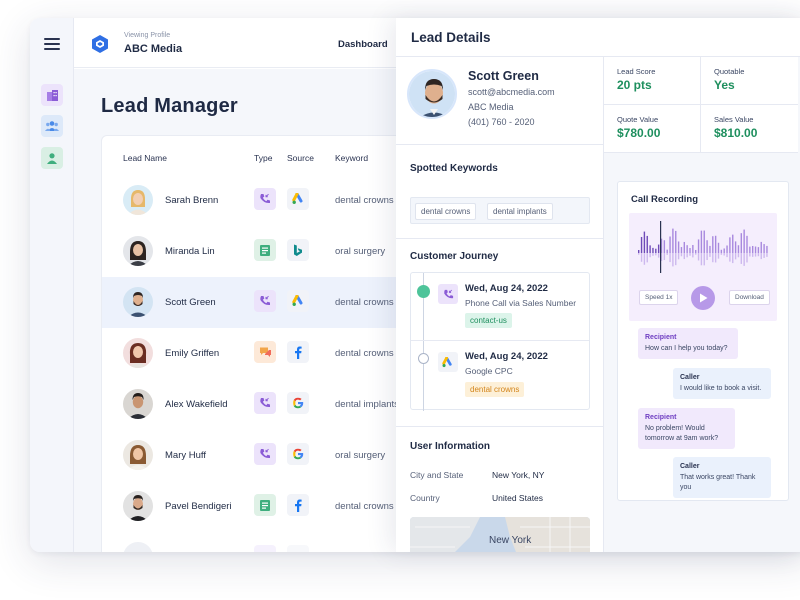  What do you see at coordinates (500, 426) in the screenshot?
I see `divider` at bounding box center [500, 426].